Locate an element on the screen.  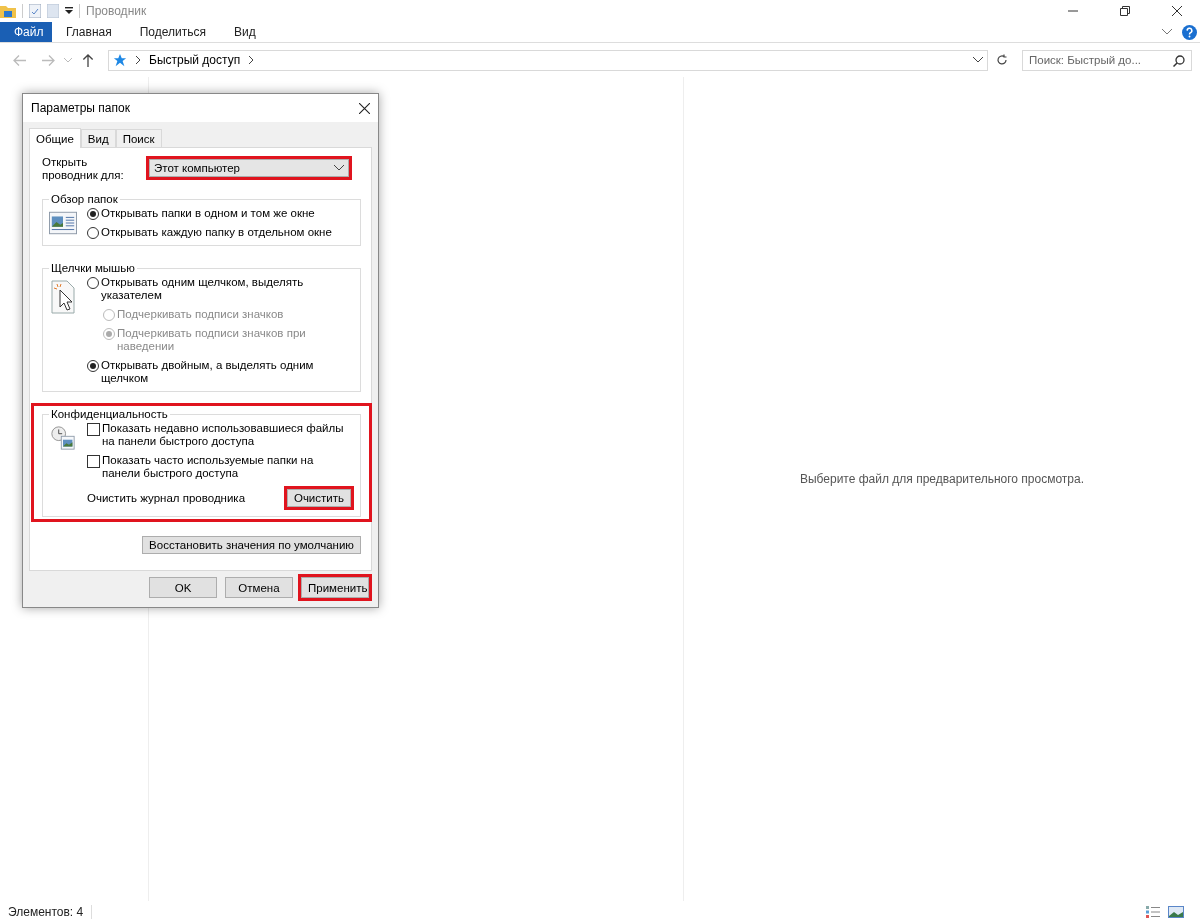
properties-icon is located at coordinates (35, 11).